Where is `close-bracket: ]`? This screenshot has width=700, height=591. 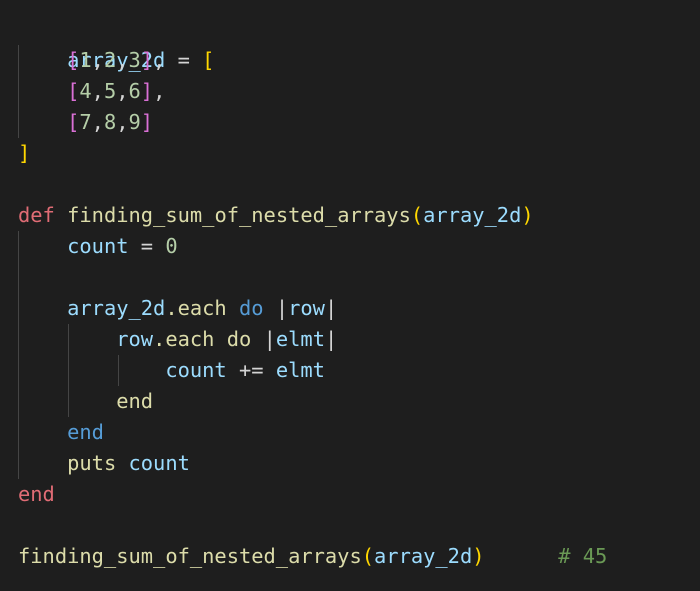
close-bracket: ] is located at coordinates (24, 153).